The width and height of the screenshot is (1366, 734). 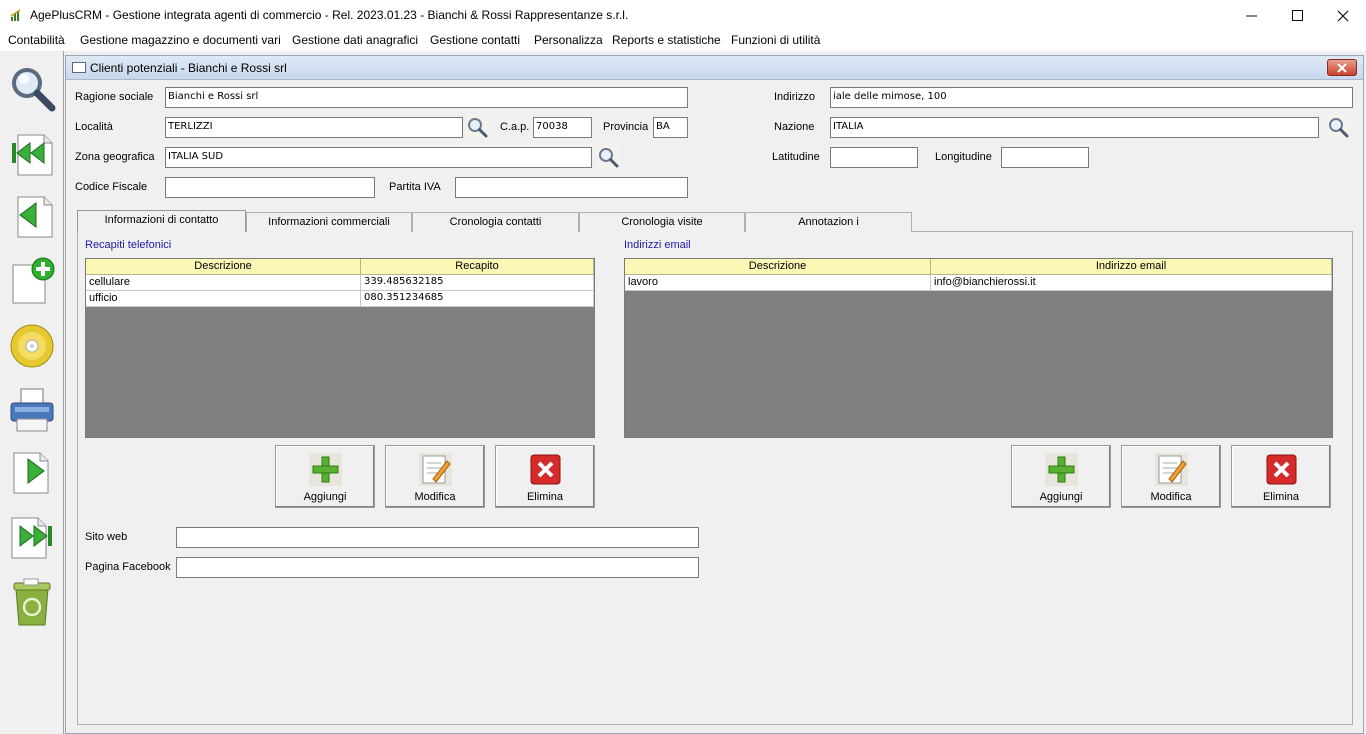 I want to click on menu-personalizza: Personalizza, so click(x=568, y=40).